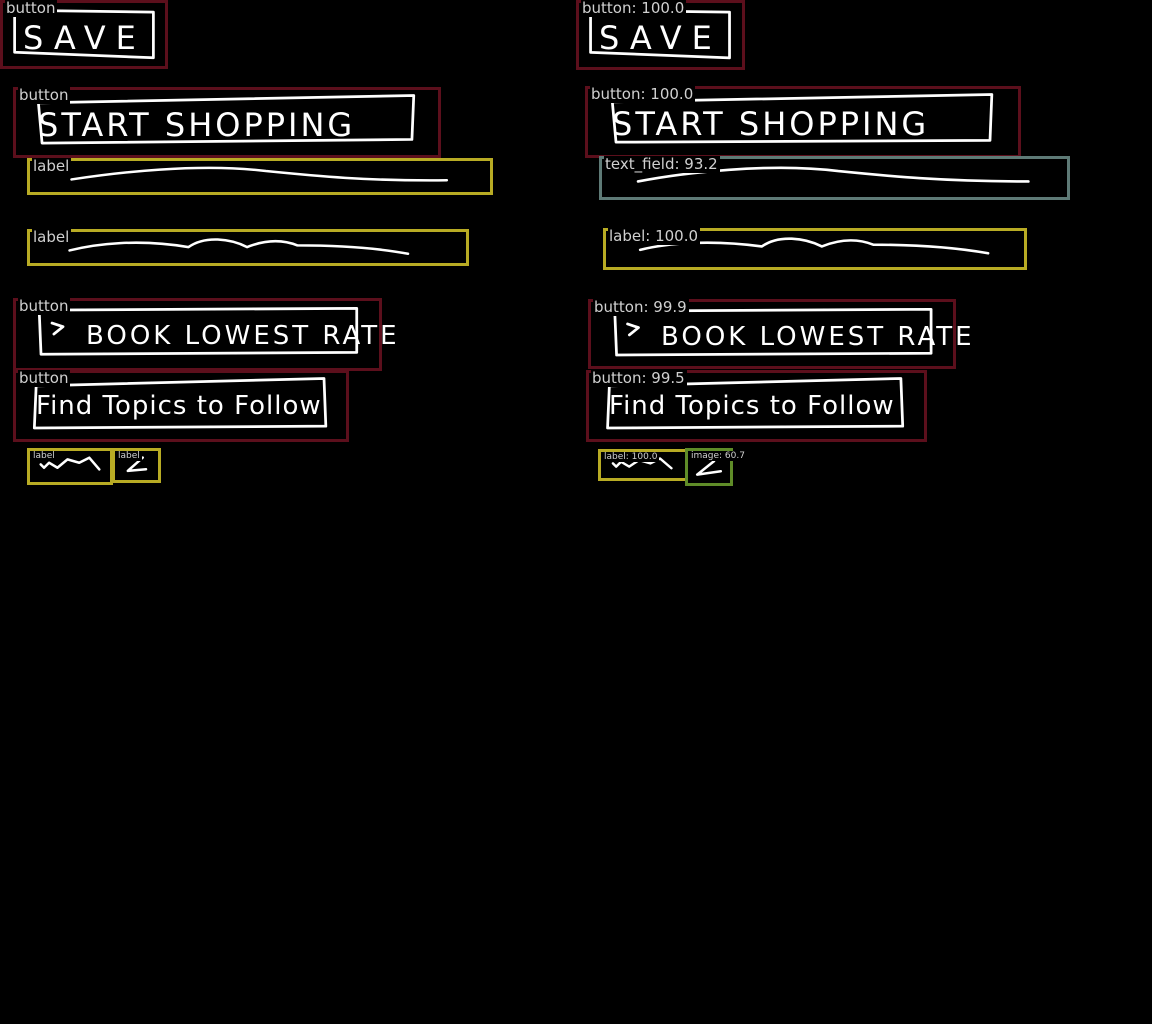 The image size is (1152, 1024). What do you see at coordinates (239, 247) in the screenshot?
I see `label-line-2-sketch` at bounding box center [239, 247].